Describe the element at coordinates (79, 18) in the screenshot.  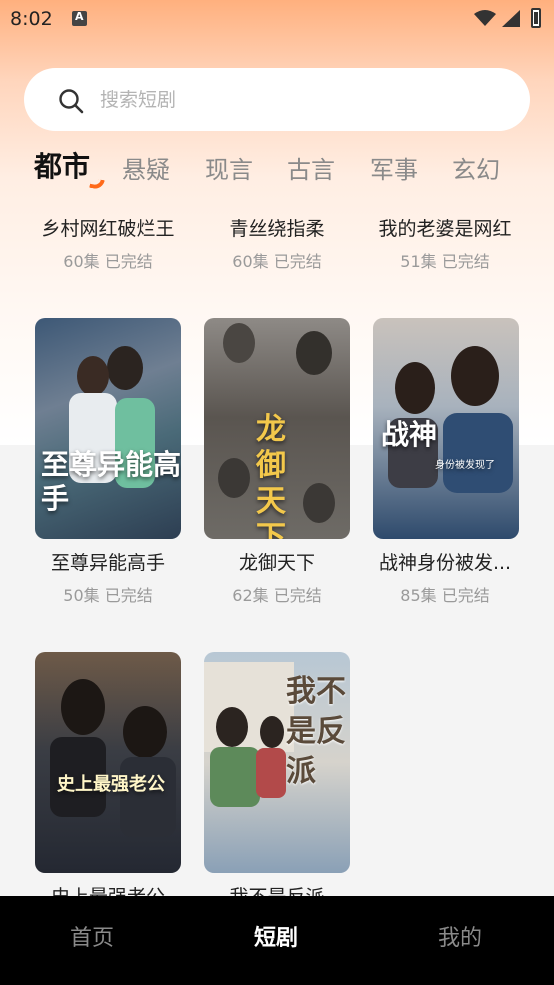
I see `notification-icon` at that location.